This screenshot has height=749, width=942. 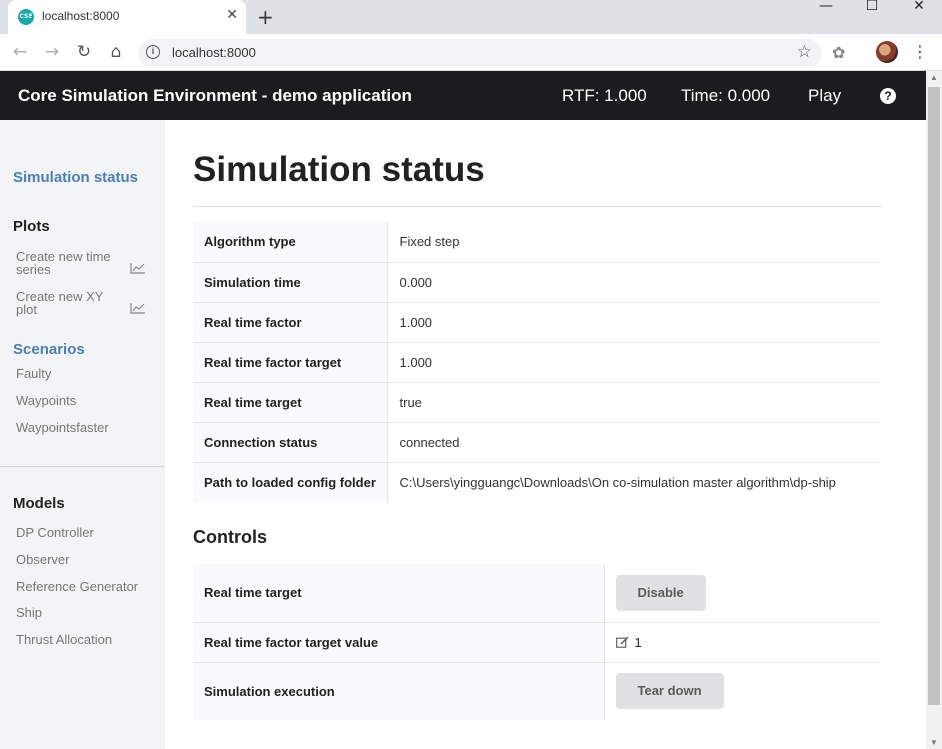 I want to click on close-tab-icon: ✕, so click(x=232, y=15).